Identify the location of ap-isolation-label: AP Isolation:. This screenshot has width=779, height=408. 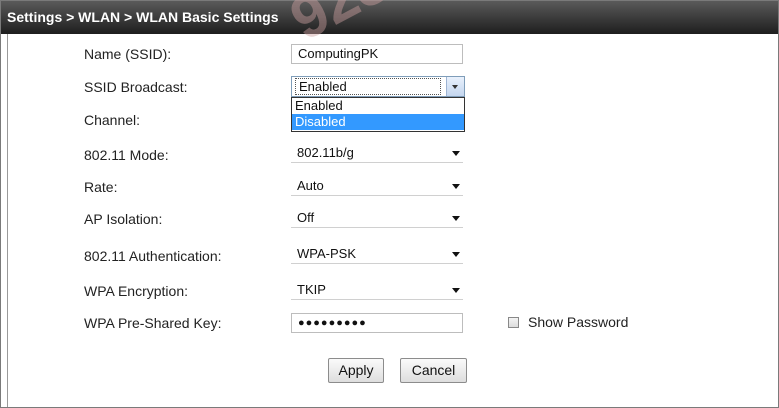
(123, 219).